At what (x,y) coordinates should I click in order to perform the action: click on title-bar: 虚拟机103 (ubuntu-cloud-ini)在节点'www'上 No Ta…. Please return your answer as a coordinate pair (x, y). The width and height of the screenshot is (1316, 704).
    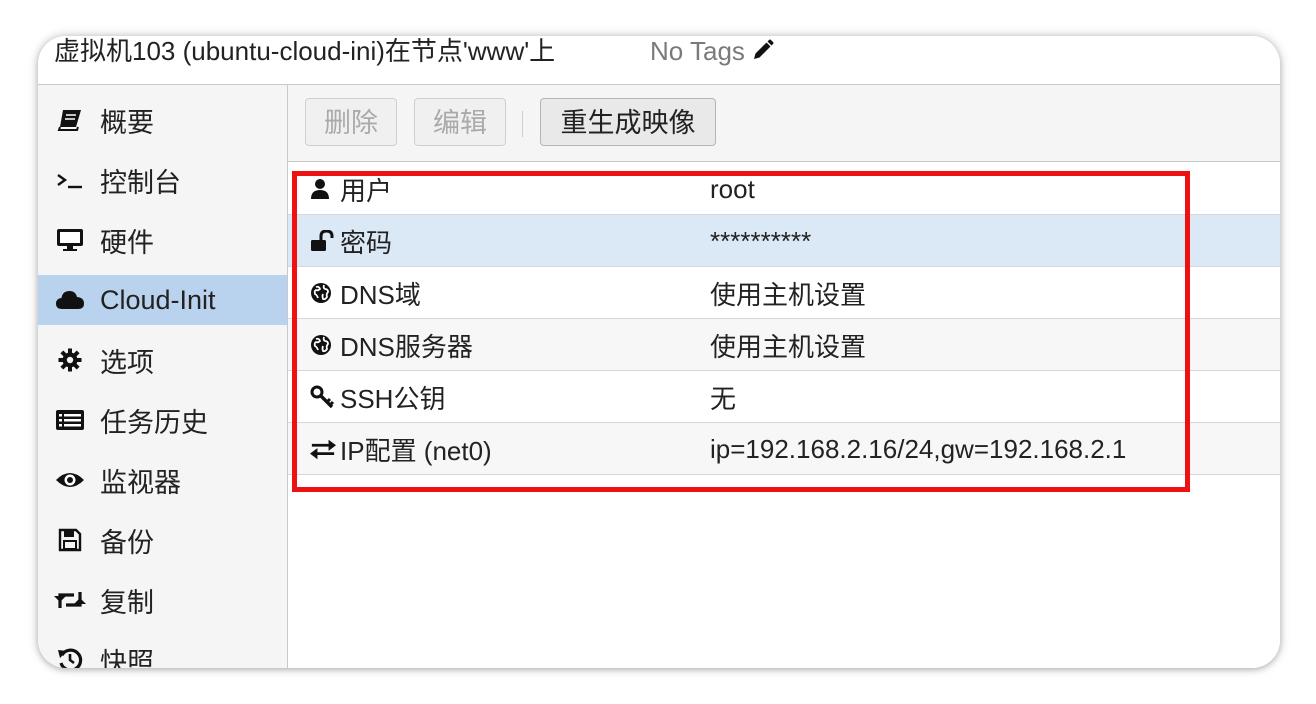
    Looking at the image, I should click on (659, 60).